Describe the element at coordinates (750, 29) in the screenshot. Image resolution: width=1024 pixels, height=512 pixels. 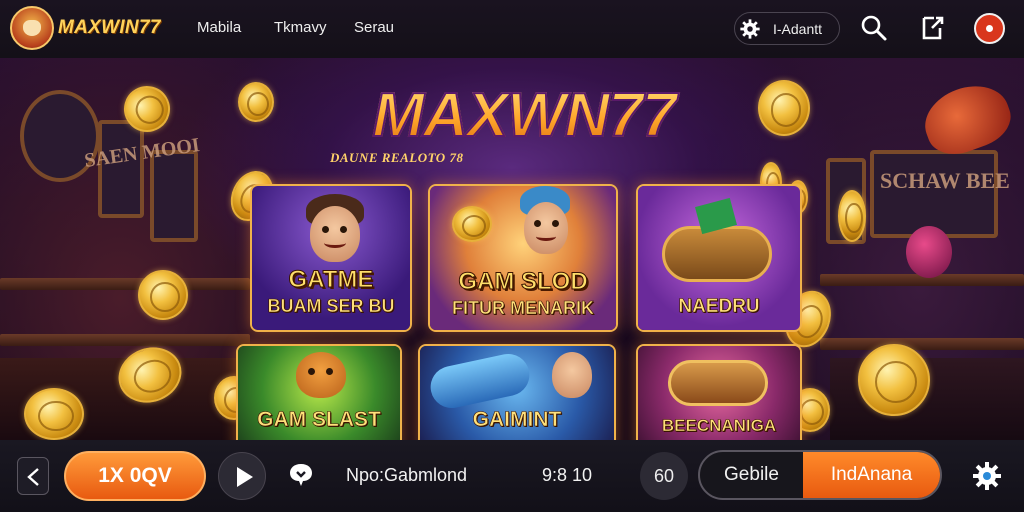
I see `gear-icon` at that location.